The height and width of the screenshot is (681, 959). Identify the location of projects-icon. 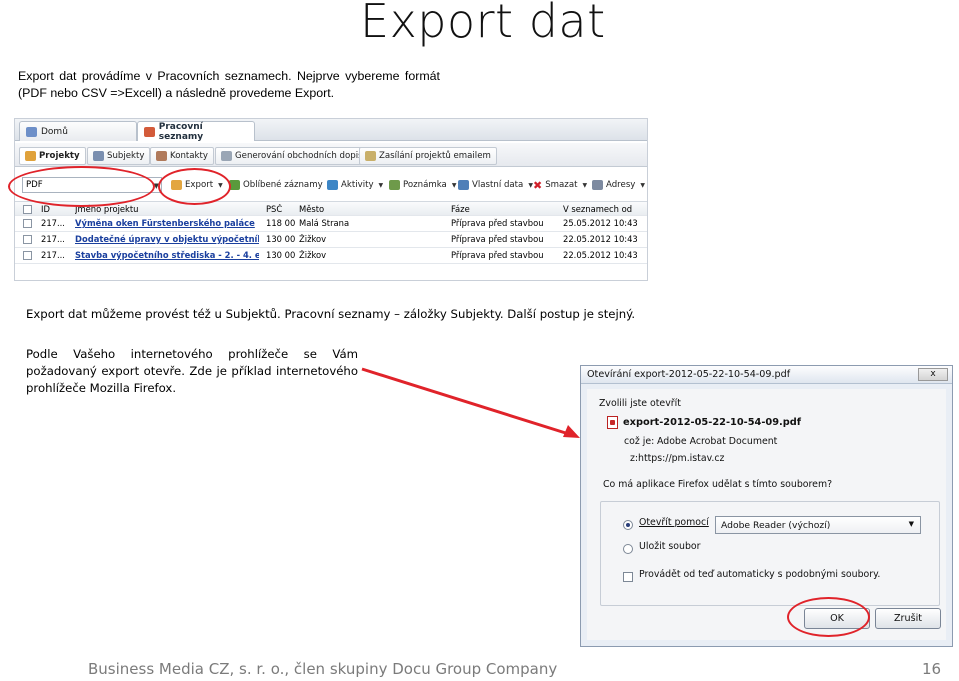
(30, 156).